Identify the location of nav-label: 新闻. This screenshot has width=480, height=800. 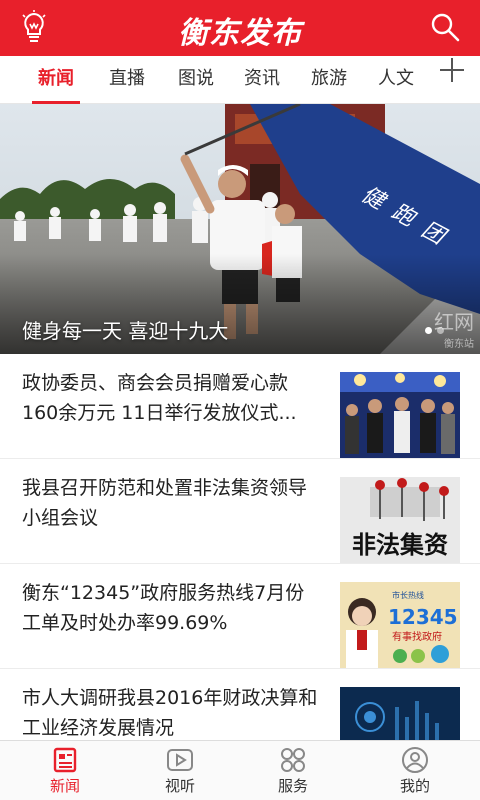
(64, 786).